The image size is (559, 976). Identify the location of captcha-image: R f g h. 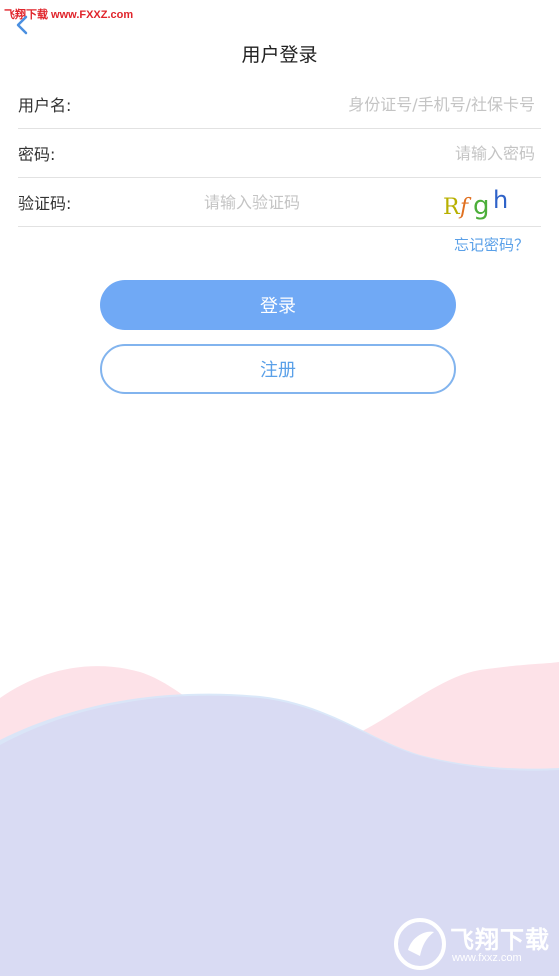
(479, 203).